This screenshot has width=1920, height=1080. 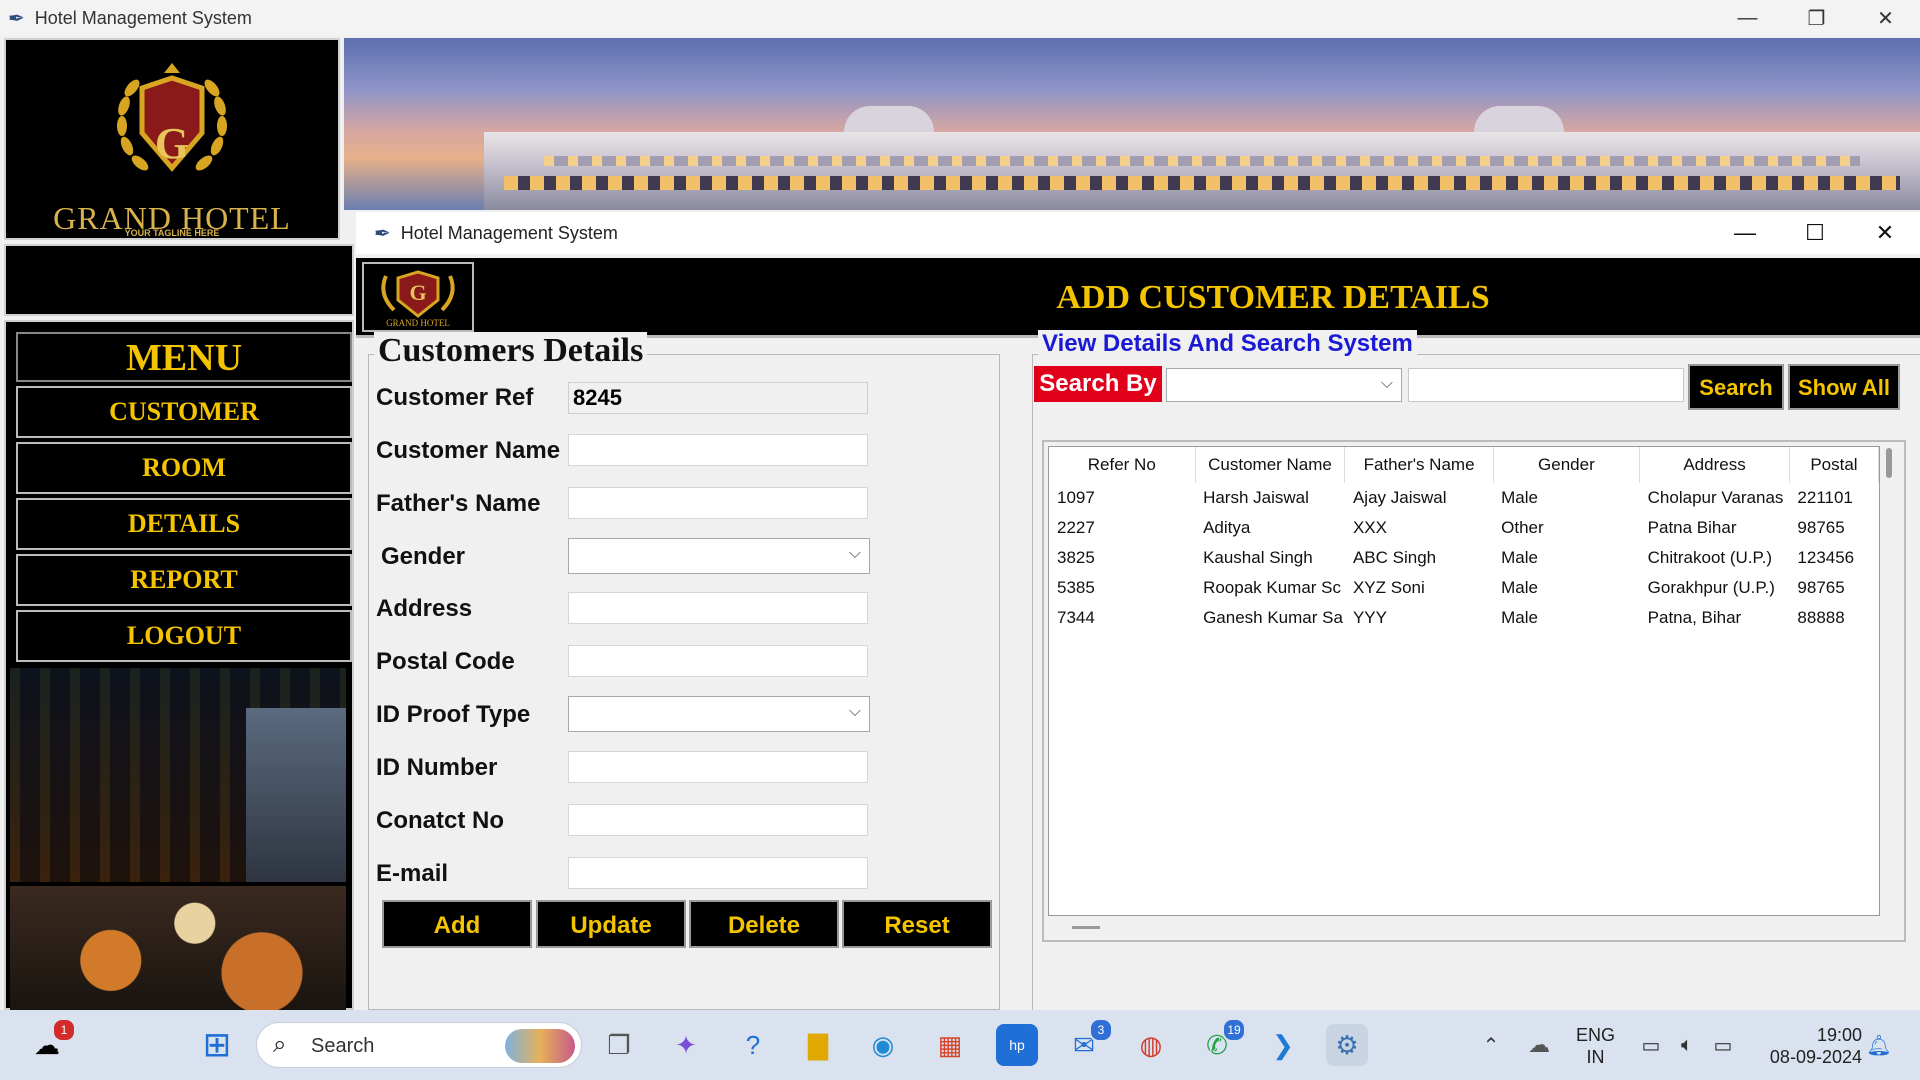 What do you see at coordinates (1595, 1057) in the screenshot?
I see `region-code: IN` at bounding box center [1595, 1057].